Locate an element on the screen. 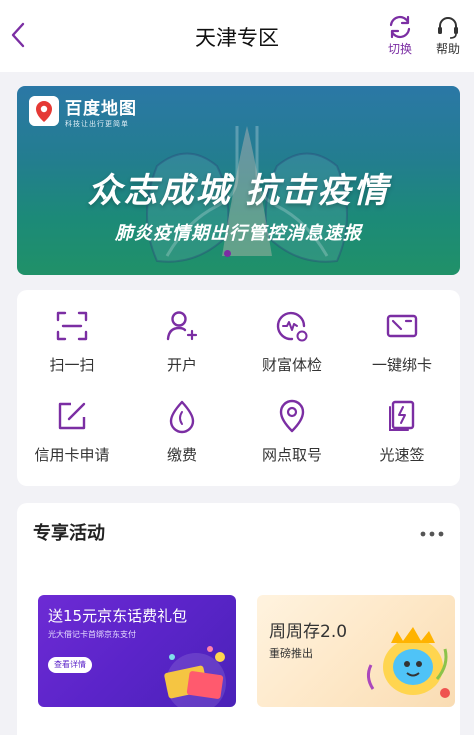 This screenshot has height=735, width=474. service-branch-ticket: 网点取号 is located at coordinates (292, 438).